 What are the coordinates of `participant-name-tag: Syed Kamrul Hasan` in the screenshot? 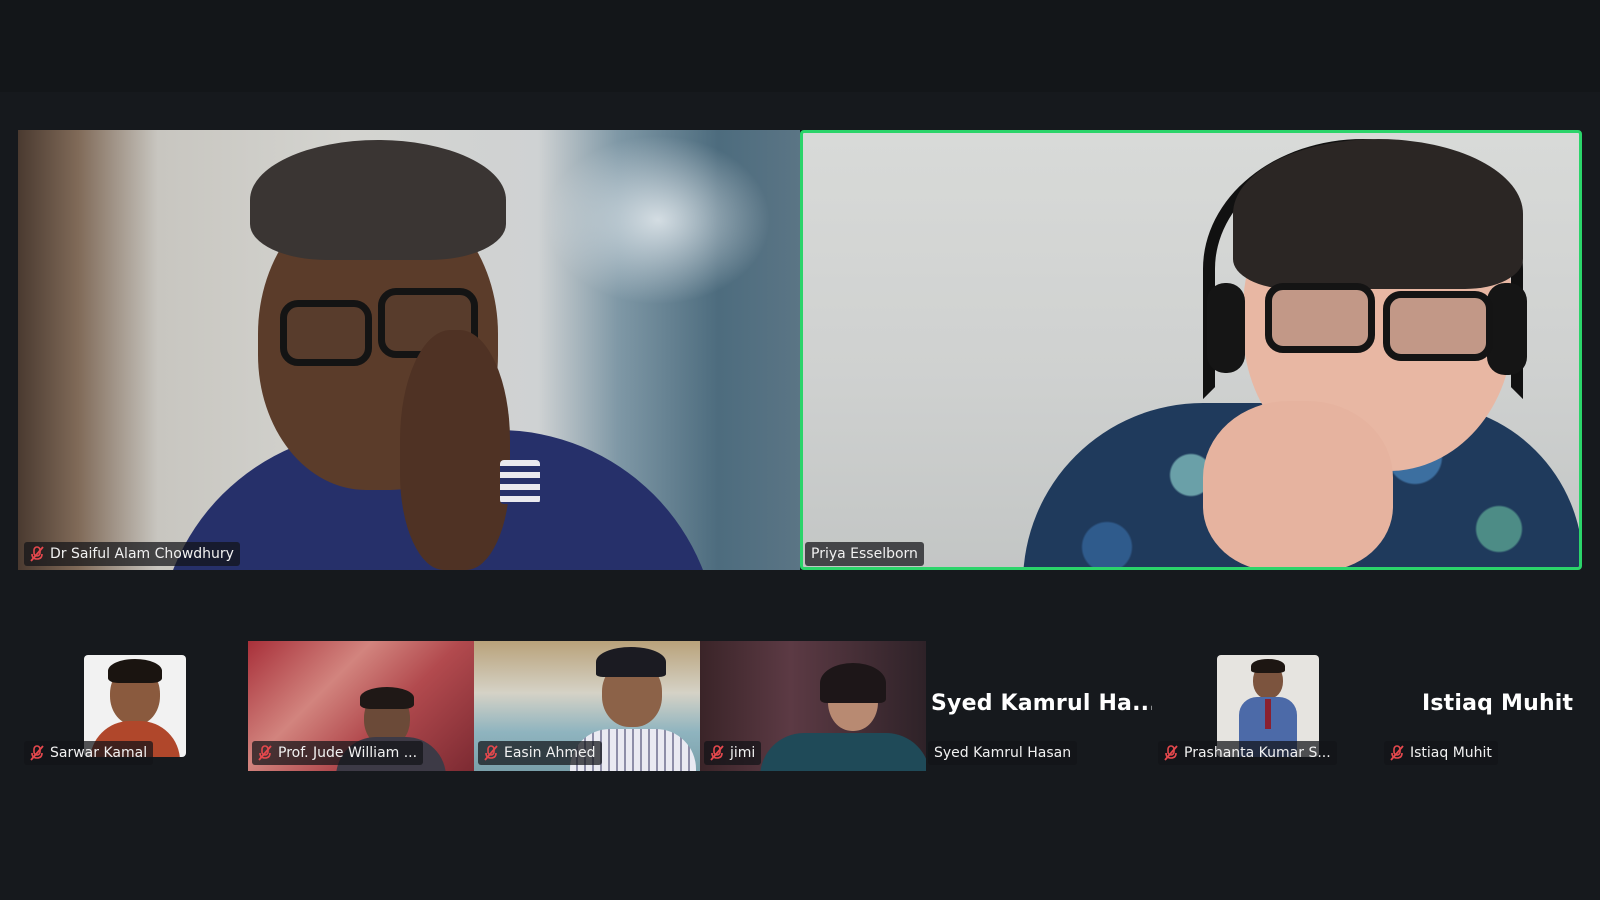 It's located at (1003, 753).